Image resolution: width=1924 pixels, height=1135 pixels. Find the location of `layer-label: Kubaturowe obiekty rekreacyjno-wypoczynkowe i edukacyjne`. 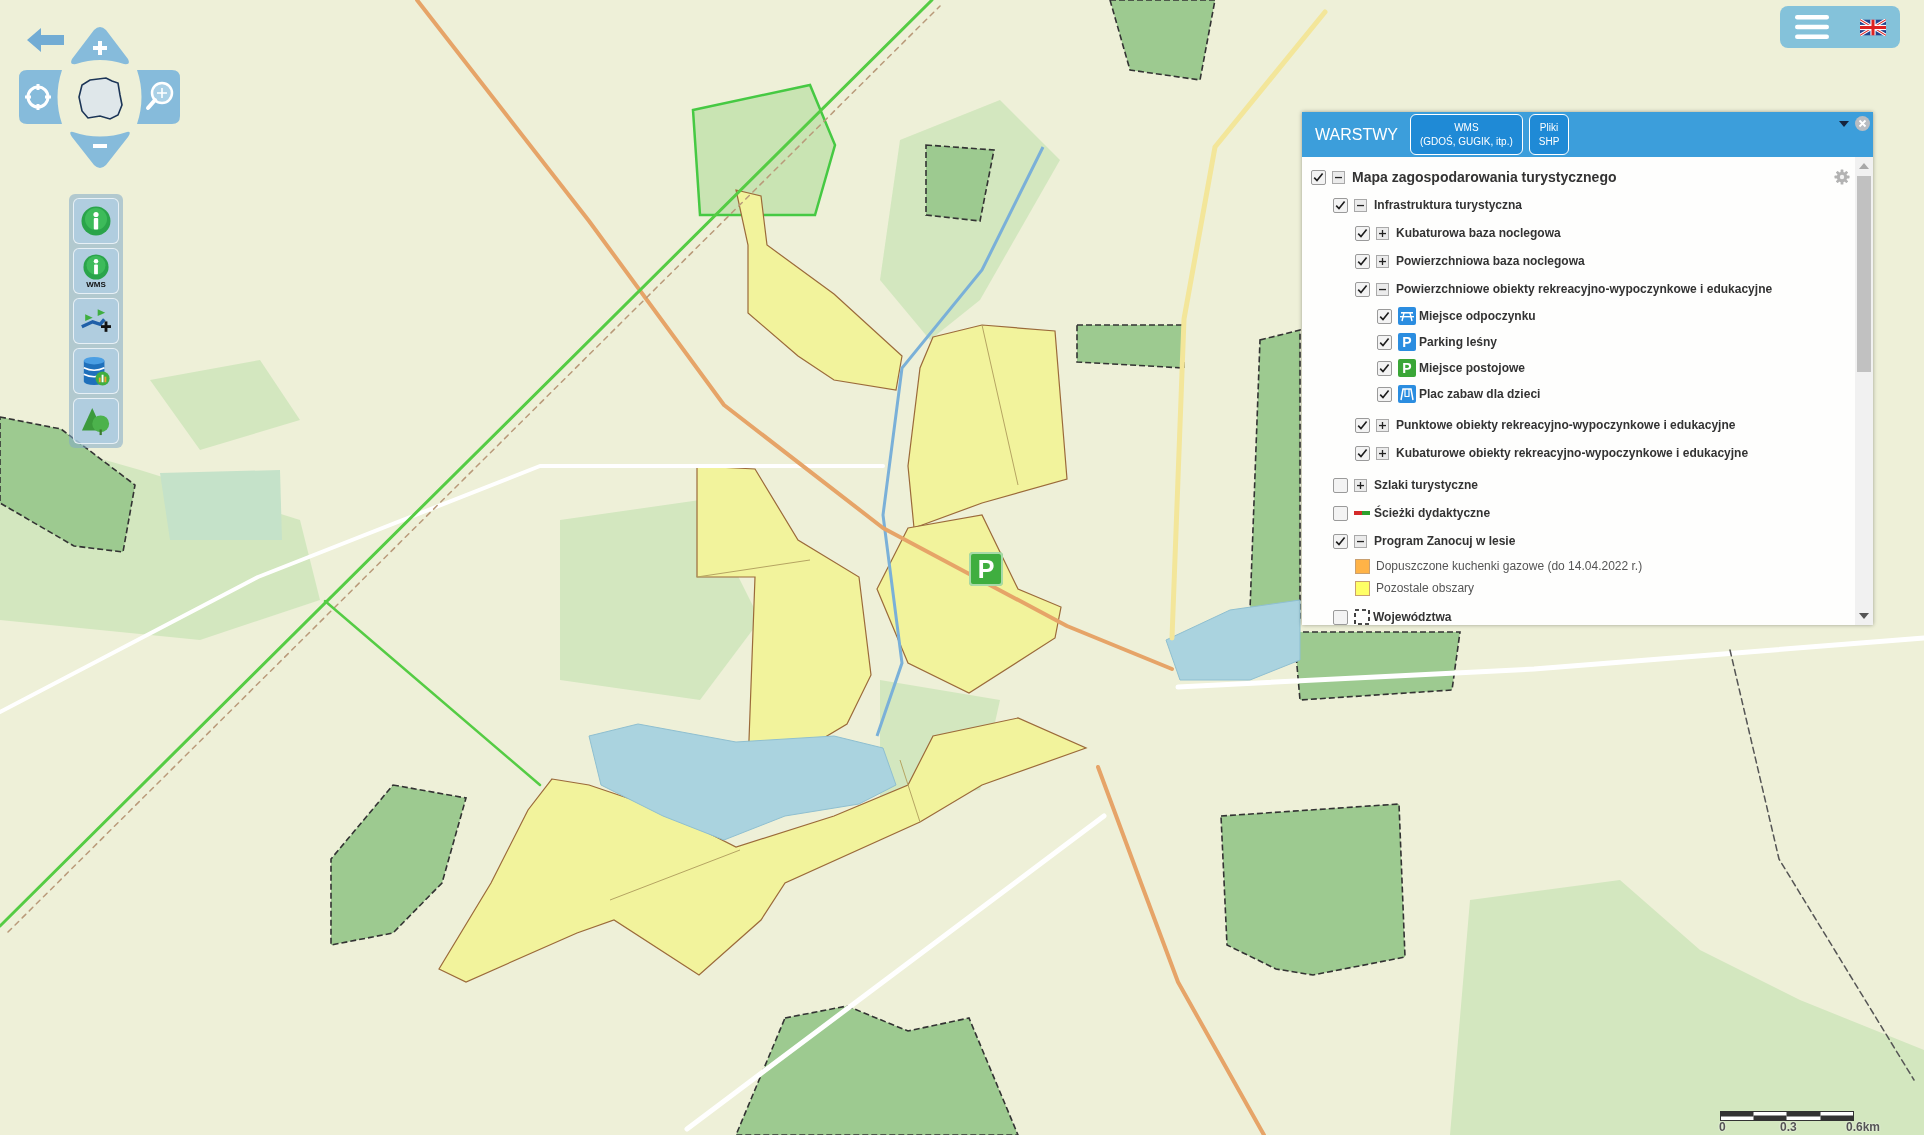

layer-label: Kubaturowe obiekty rekreacyjno-wypoczynkowe i edukacyjne is located at coordinates (1572, 453).